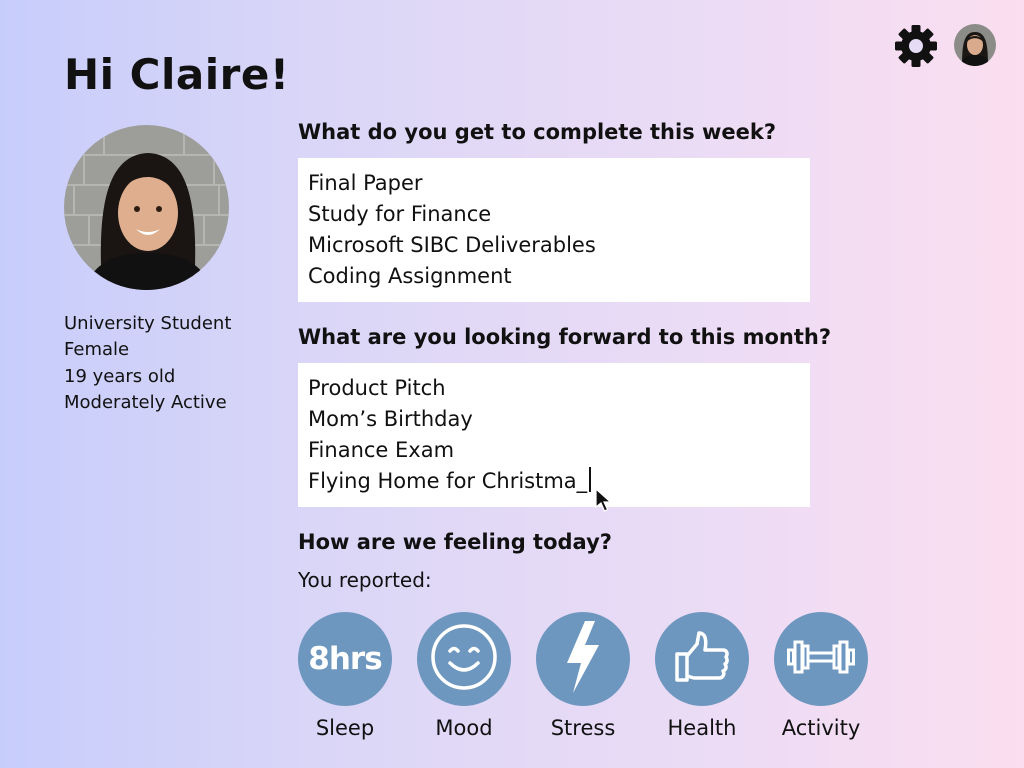 The image size is (1024, 768). I want to click on profile-activity-level: Moderately Active, so click(145, 402).